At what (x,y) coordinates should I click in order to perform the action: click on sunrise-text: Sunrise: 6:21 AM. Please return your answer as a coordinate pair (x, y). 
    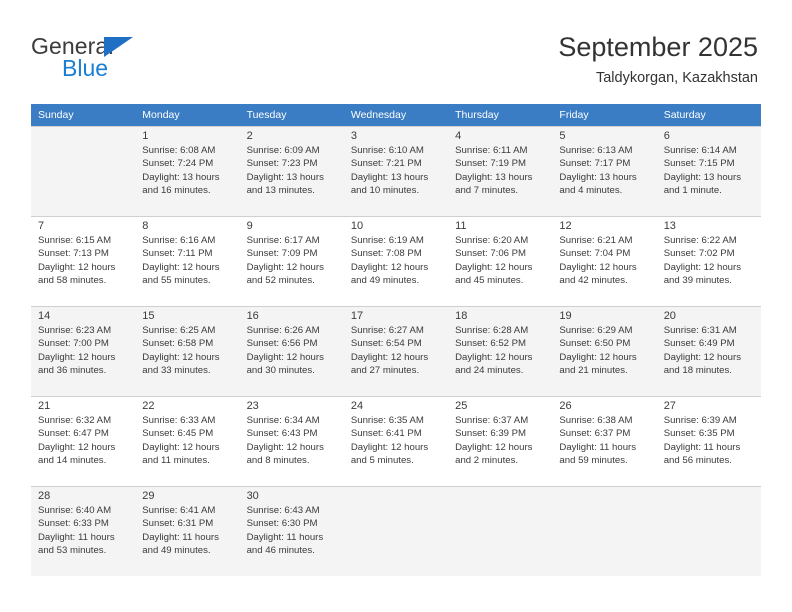
    Looking at the image, I should click on (596, 240).